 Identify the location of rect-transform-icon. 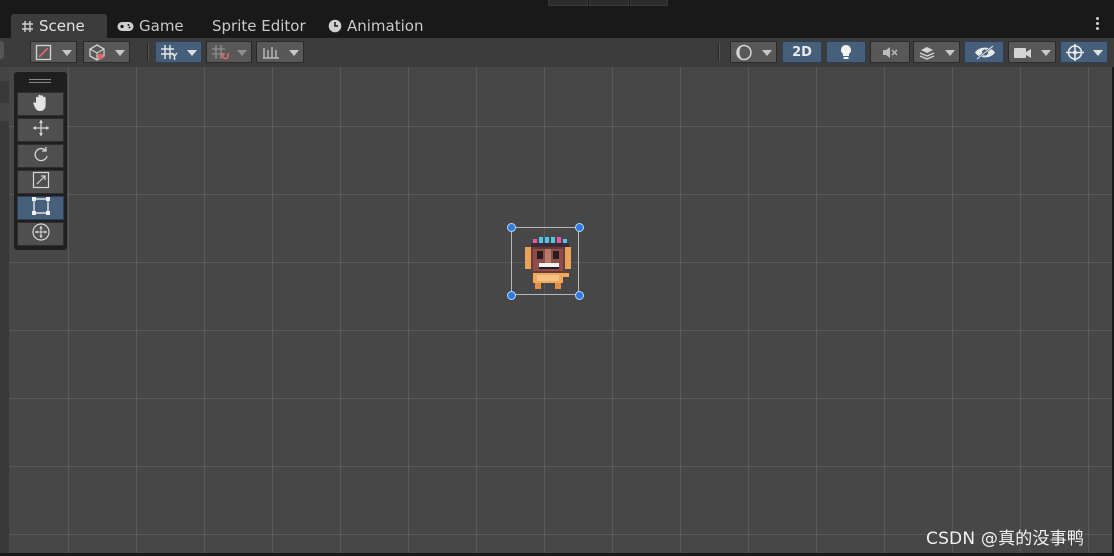
(41, 208).